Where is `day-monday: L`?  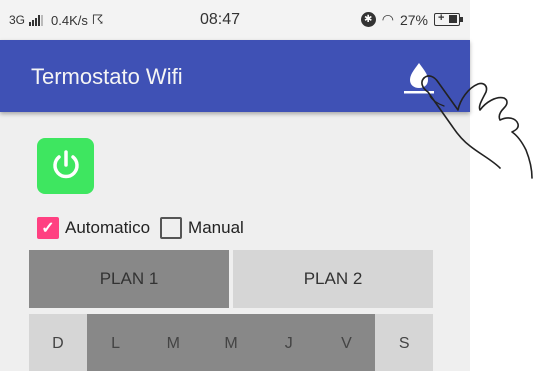
day-monday: L is located at coordinates (115, 342).